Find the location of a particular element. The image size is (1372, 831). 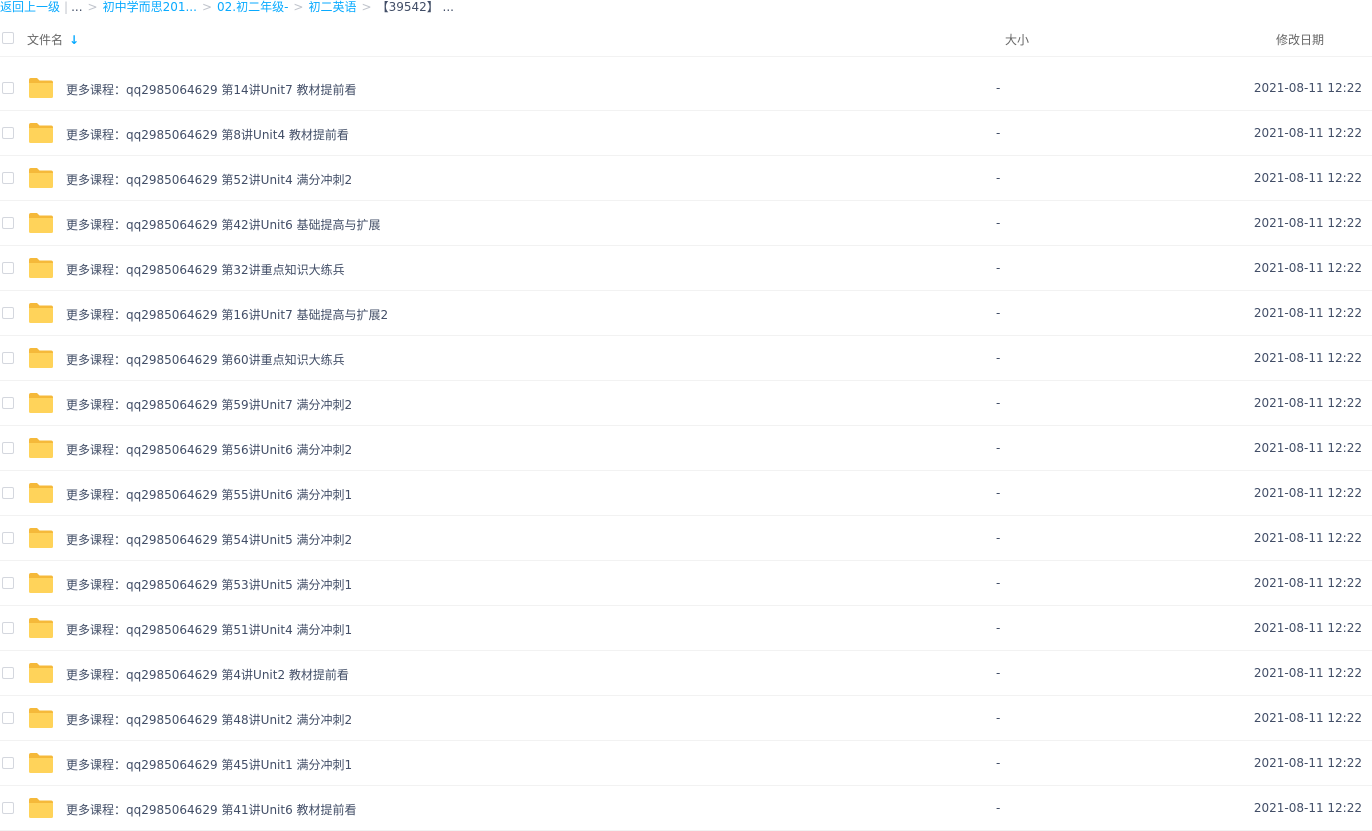

file-name-link: 更多课程：qq2985064629 第56讲Unit6 满分冲刺2 is located at coordinates (209, 449).